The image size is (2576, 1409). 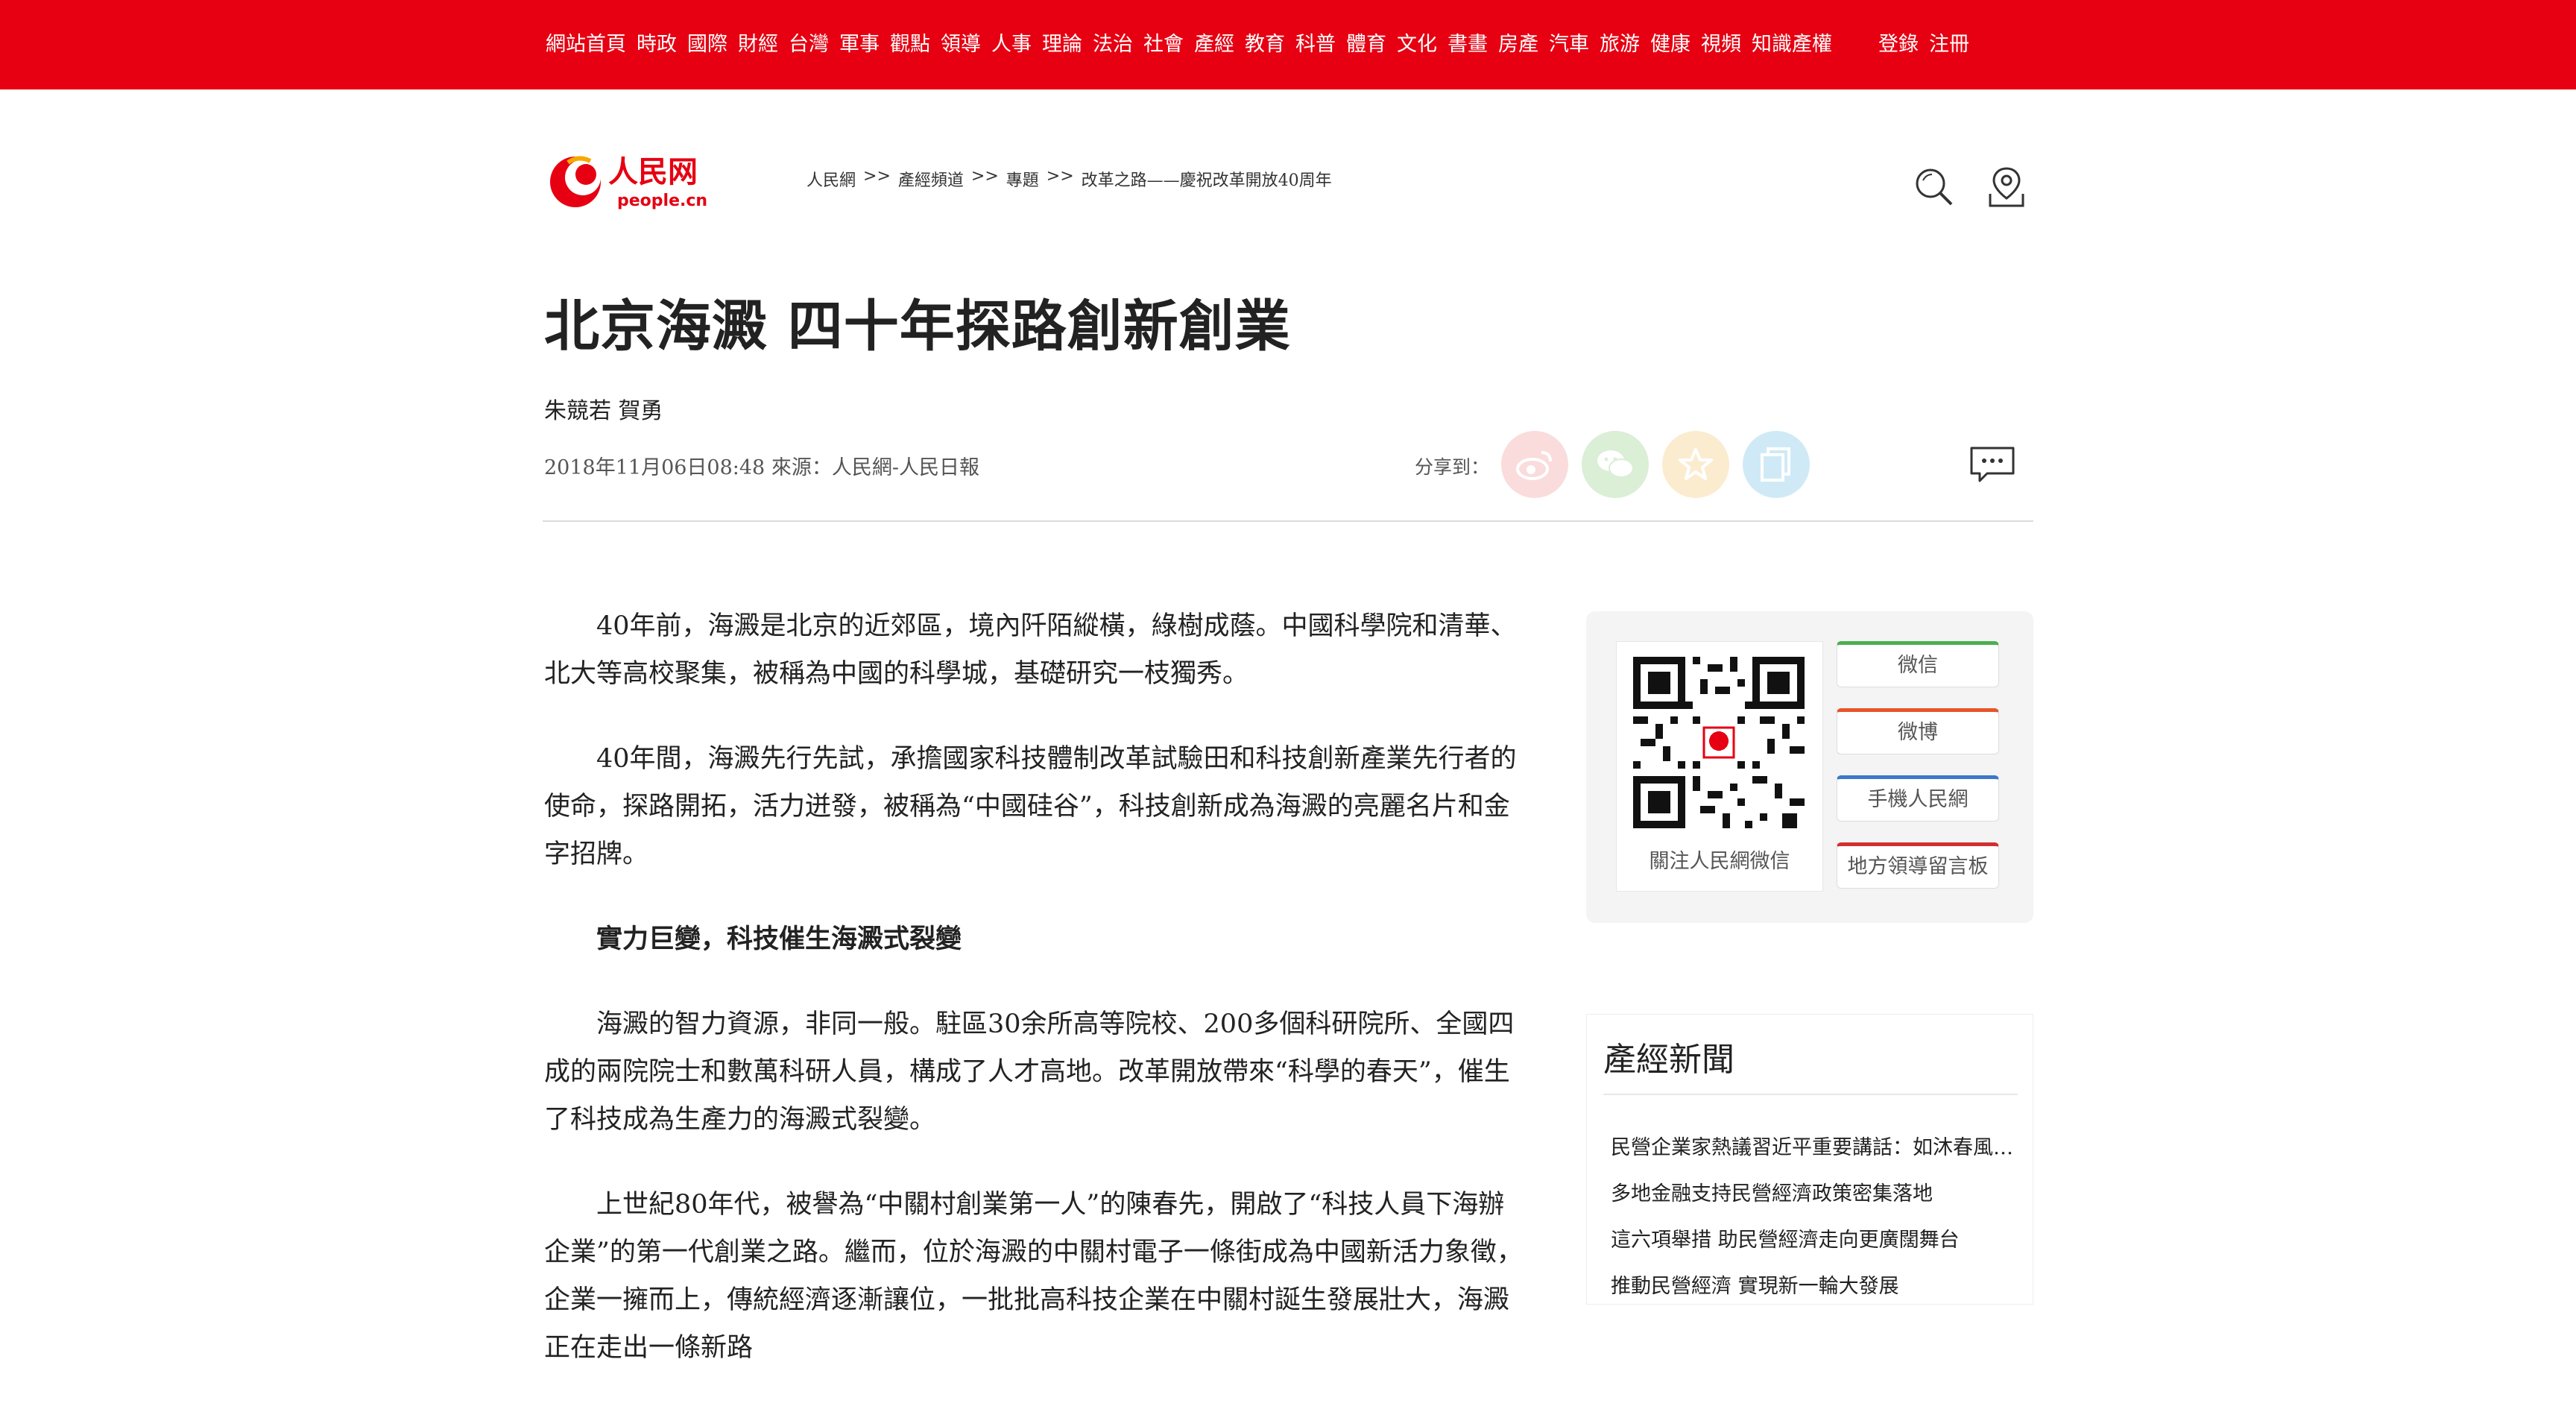 I want to click on follow-panel: 關注人民網微信 微信 微博 手機人民網 地方領導留言板, so click(x=1809, y=767).